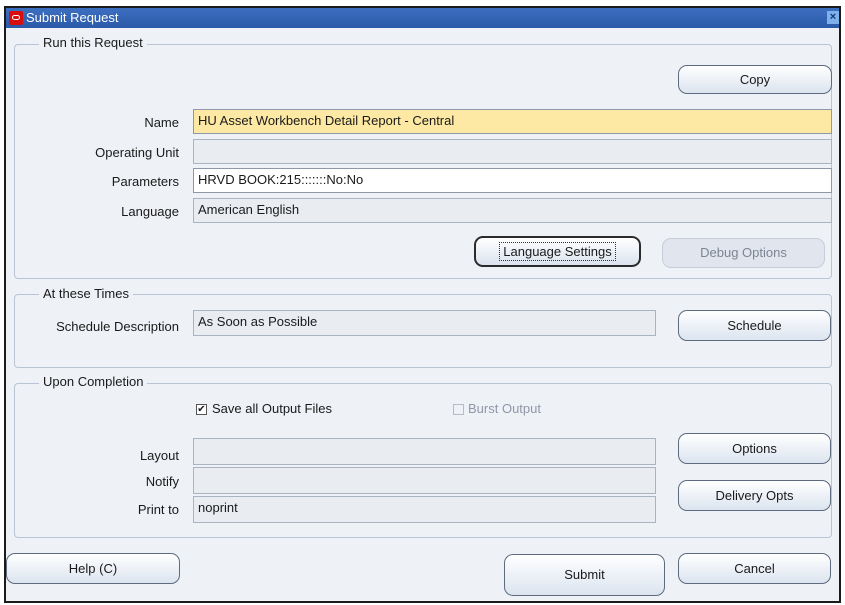 The height and width of the screenshot is (605, 845). What do you see at coordinates (150, 211) in the screenshot?
I see `language-label: Language` at bounding box center [150, 211].